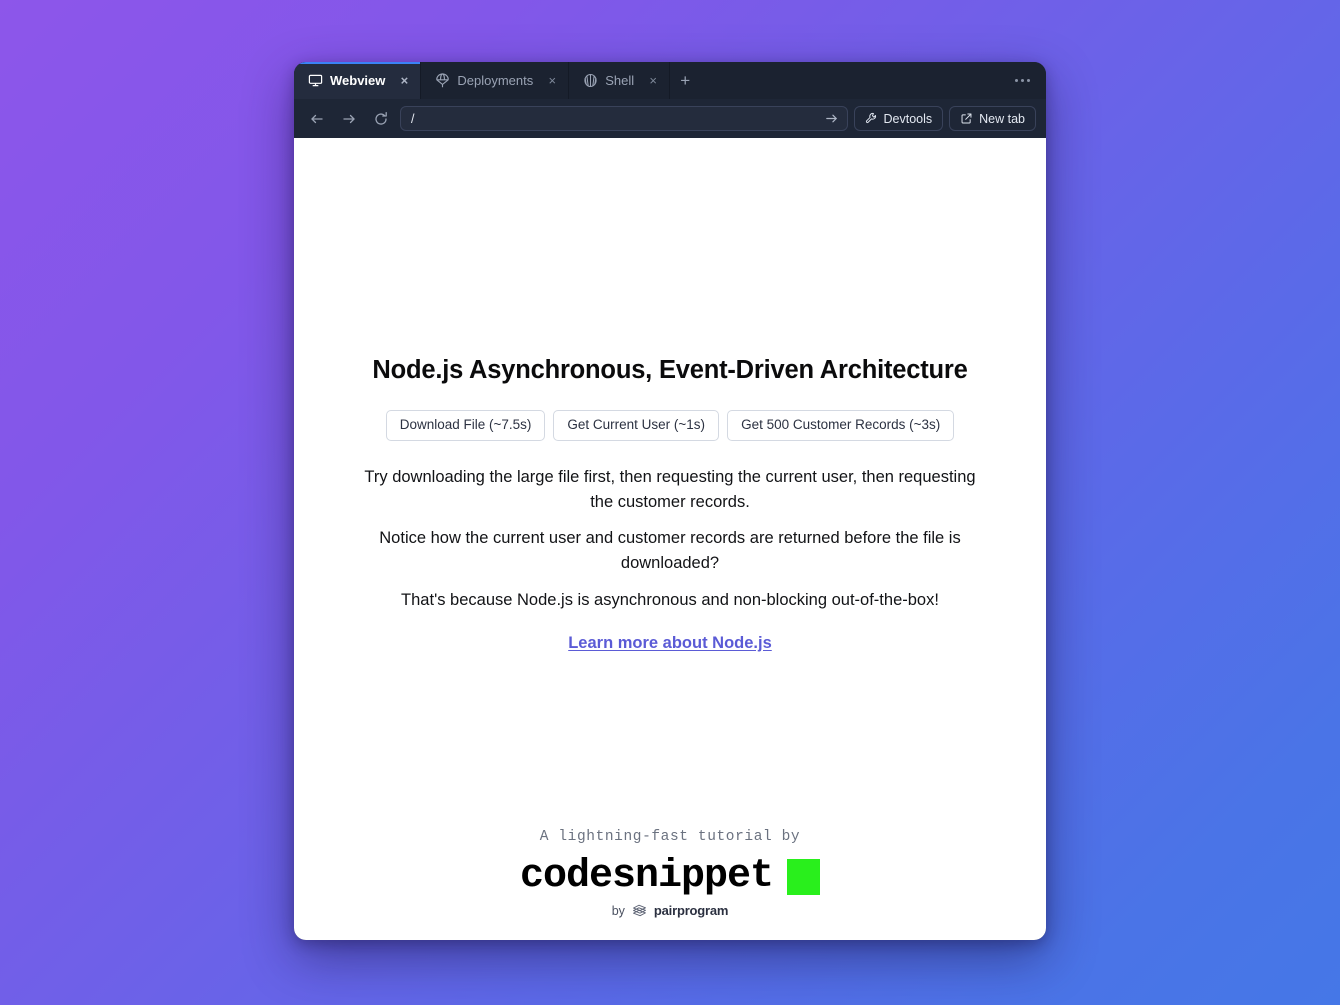 The image size is (1340, 1005). I want to click on tab-webview: Webview ×, so click(358, 80).